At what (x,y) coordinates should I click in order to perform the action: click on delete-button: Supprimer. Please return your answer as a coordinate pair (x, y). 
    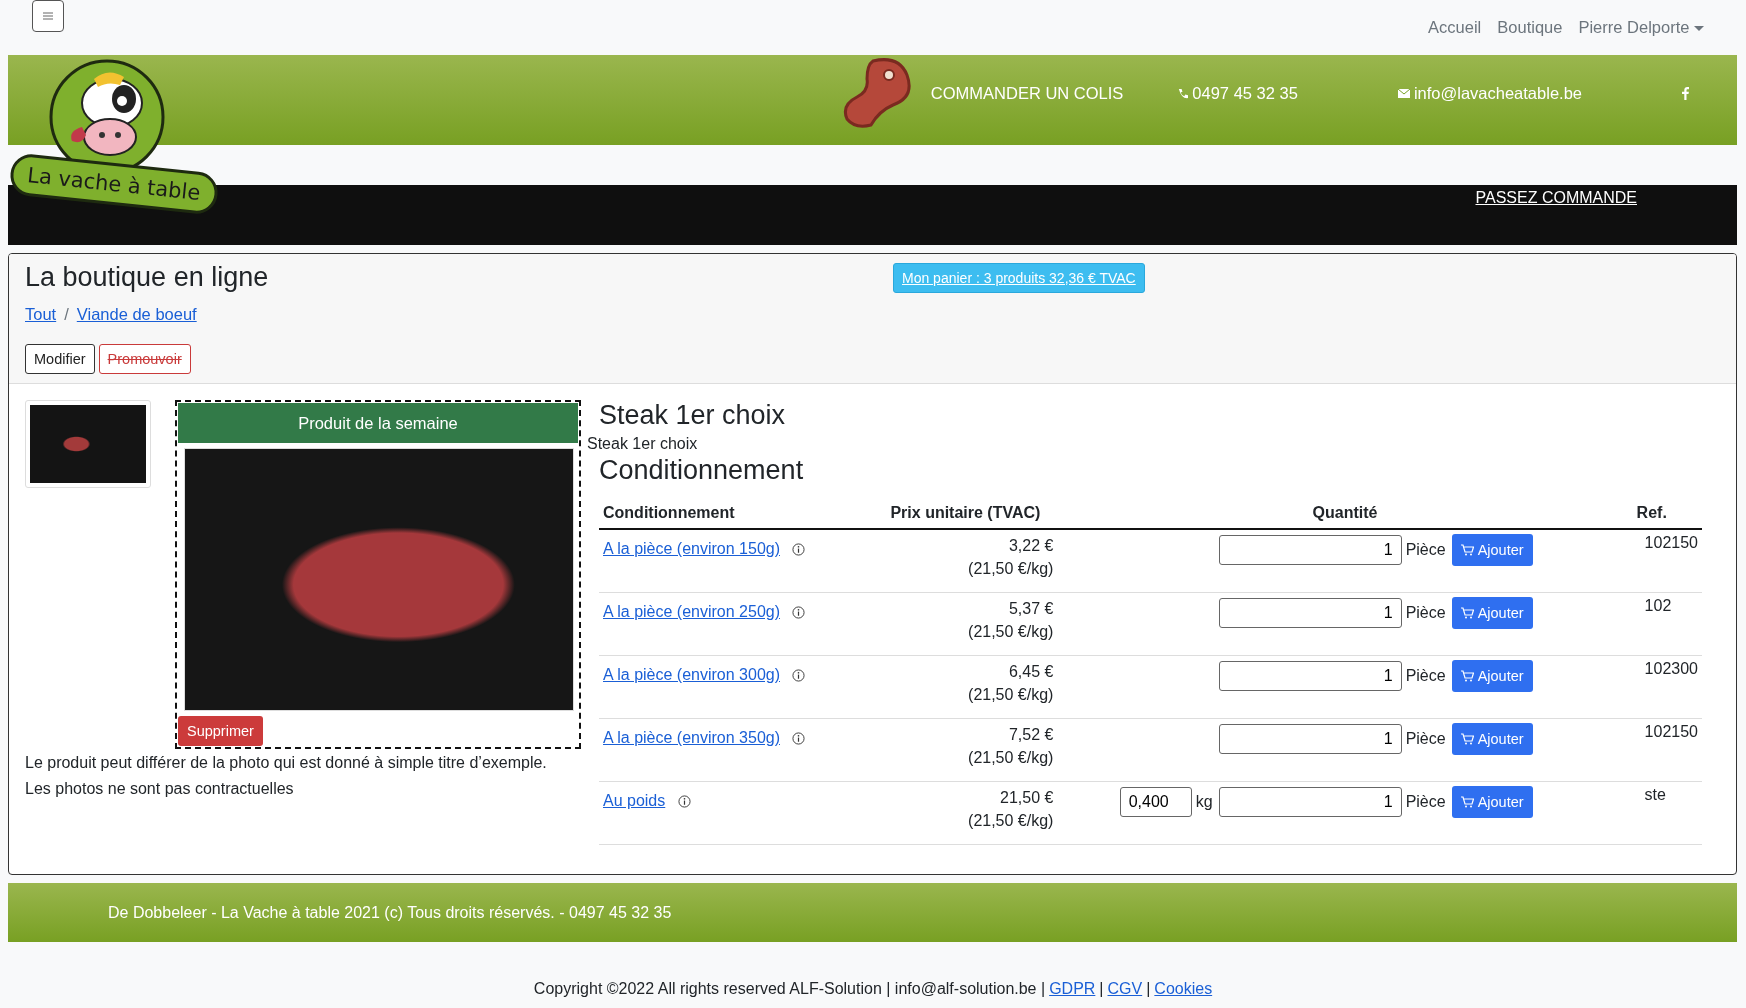
    Looking at the image, I should click on (220, 731).